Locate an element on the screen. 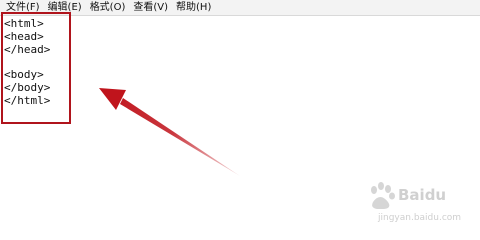  watermark-caption: jingyan.baidu.com is located at coordinates (419, 218).